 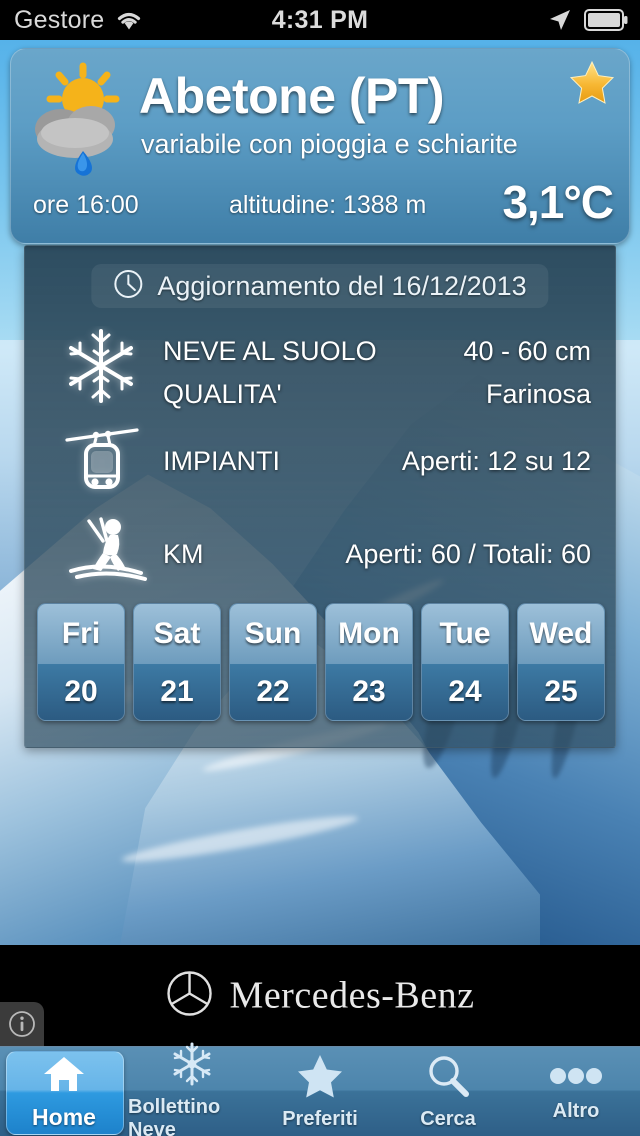 What do you see at coordinates (190, 995) in the screenshot?
I see `mercedes-benz-star-icon` at bounding box center [190, 995].